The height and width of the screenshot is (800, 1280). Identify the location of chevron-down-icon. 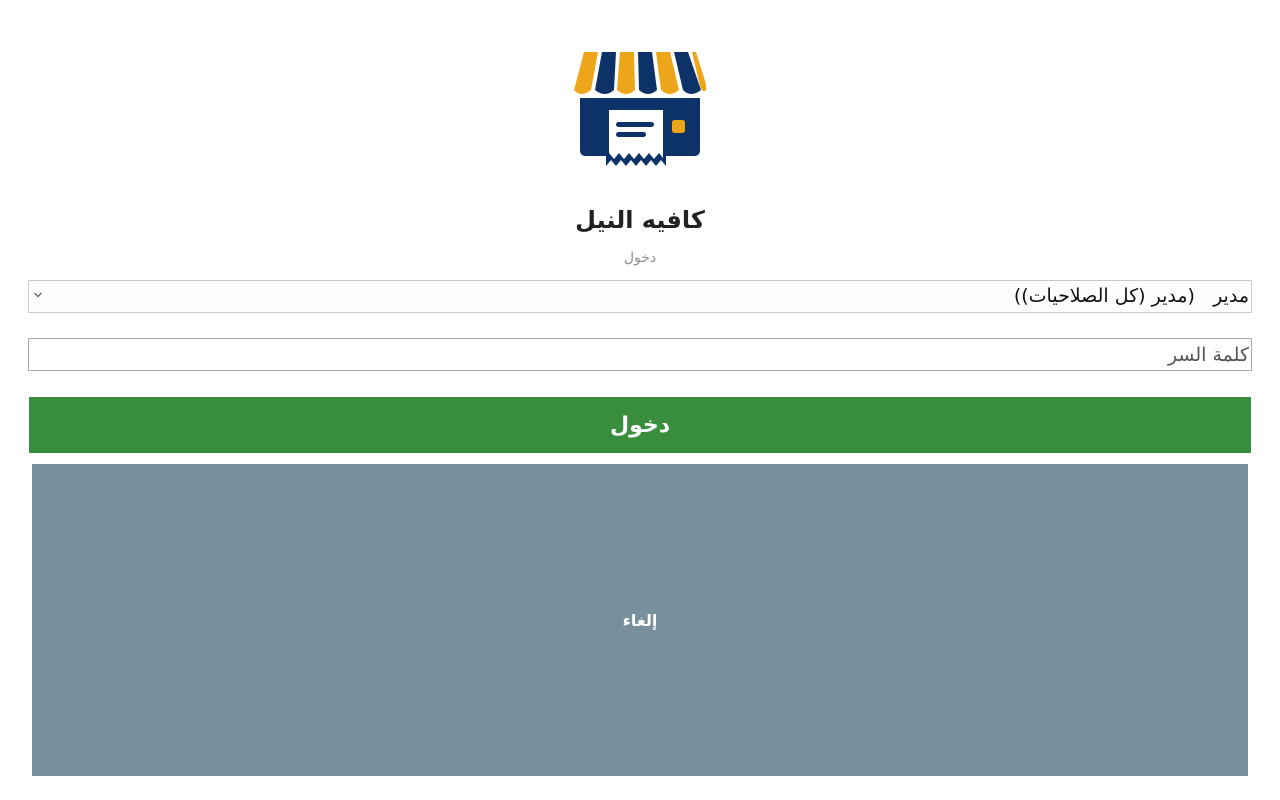
(38, 295).